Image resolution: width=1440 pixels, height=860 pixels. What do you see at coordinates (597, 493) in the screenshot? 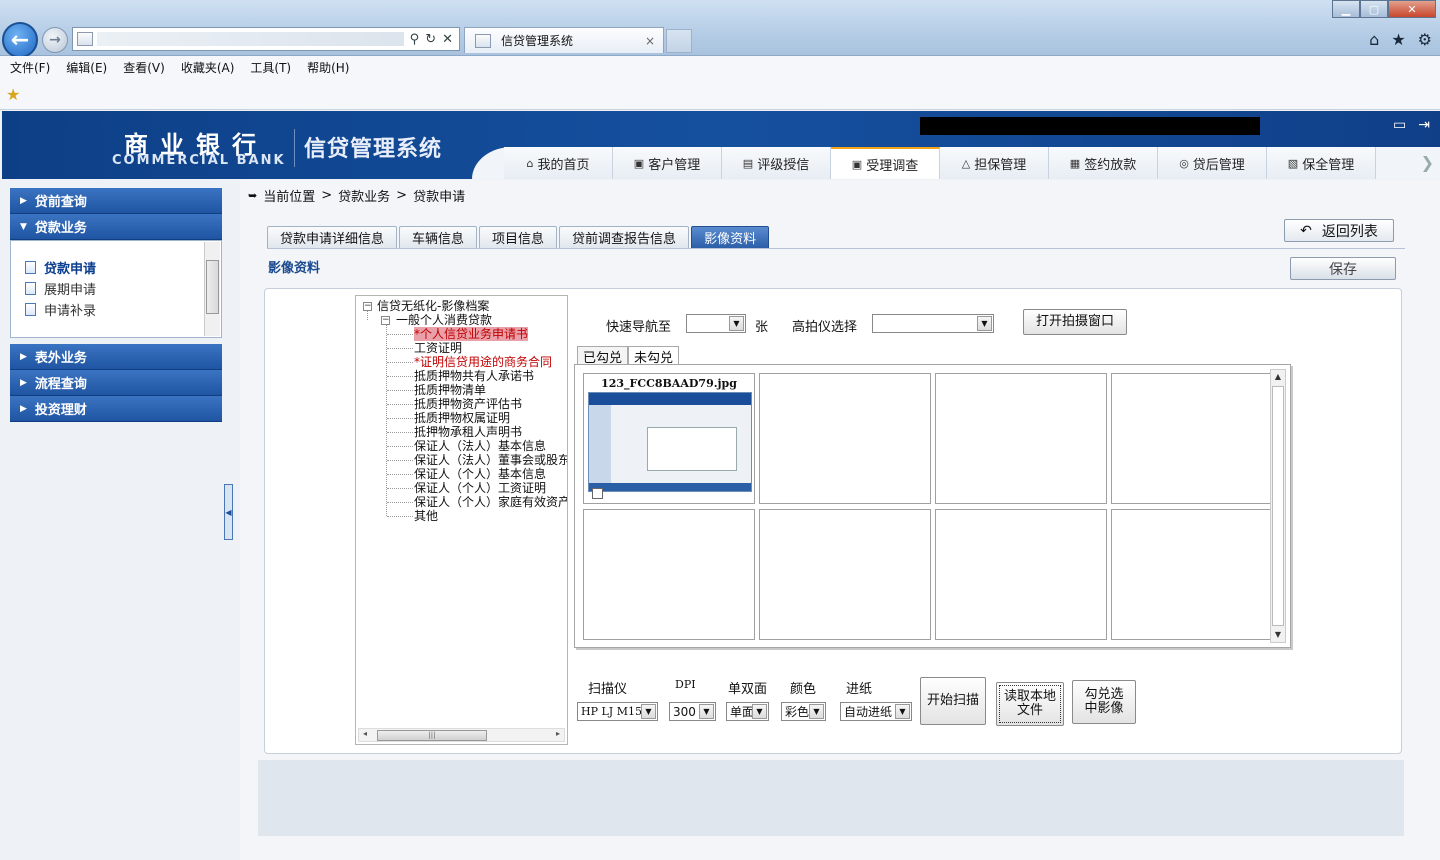
I see `thumbnail-checkbox` at bounding box center [597, 493].